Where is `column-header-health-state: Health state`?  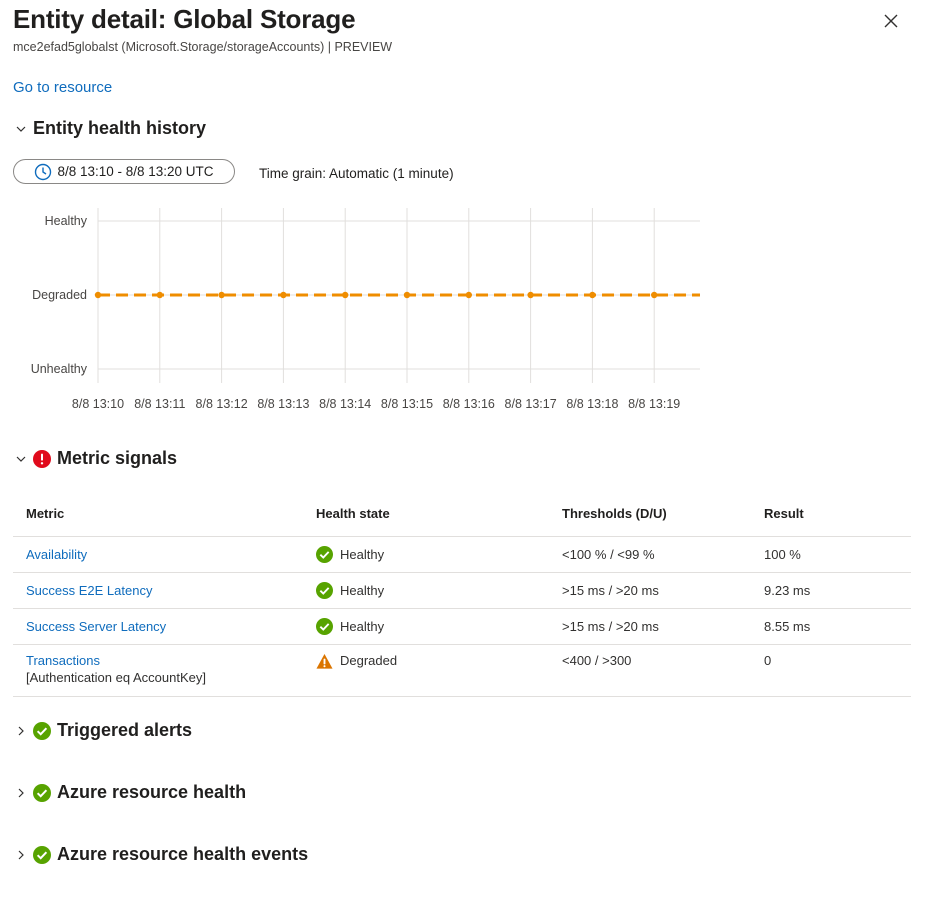 column-header-health-state: Health state is located at coordinates (353, 513).